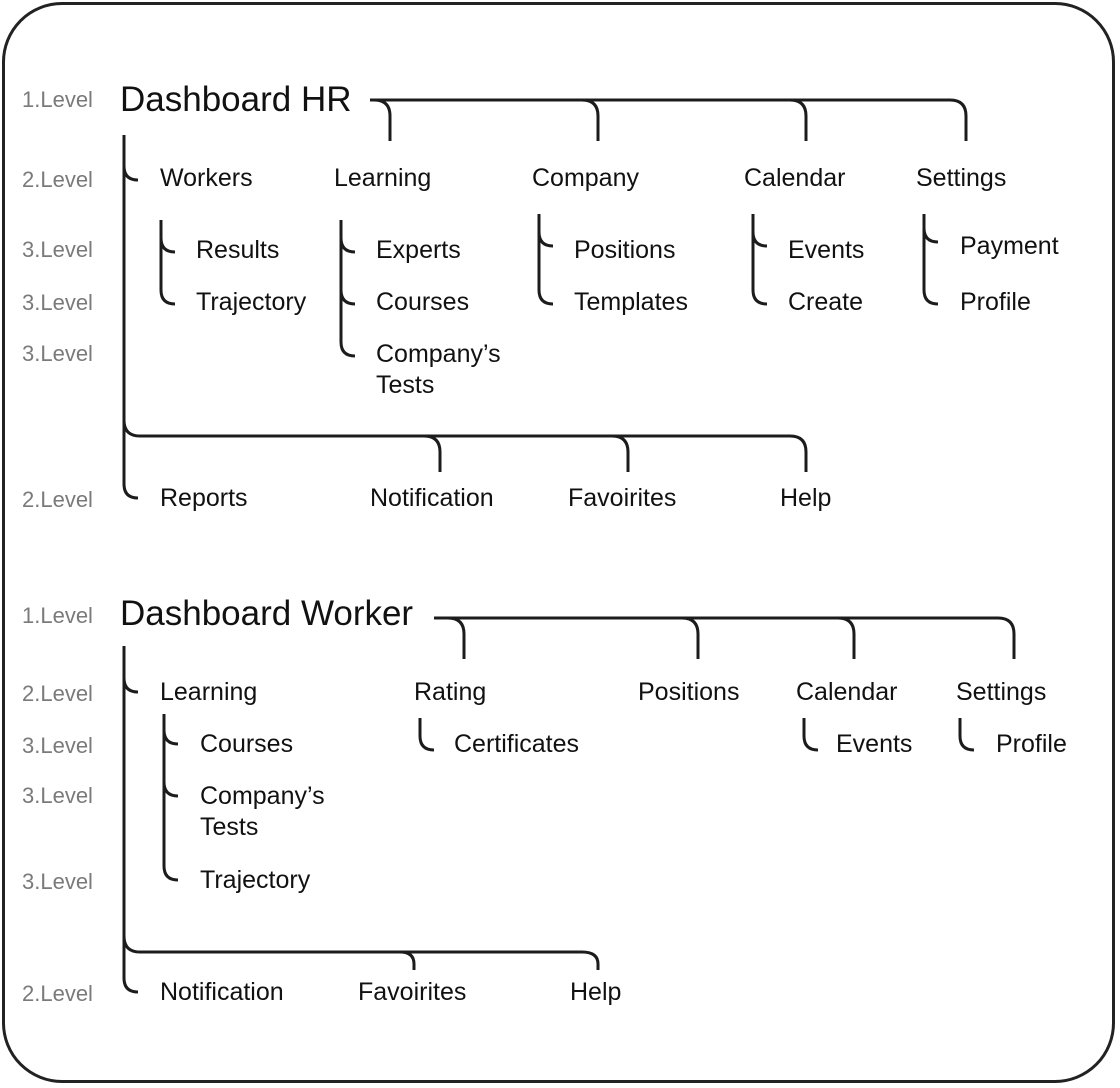 This screenshot has height=1088, width=1120. I want to click on hr-node-create: Create, so click(825, 302).